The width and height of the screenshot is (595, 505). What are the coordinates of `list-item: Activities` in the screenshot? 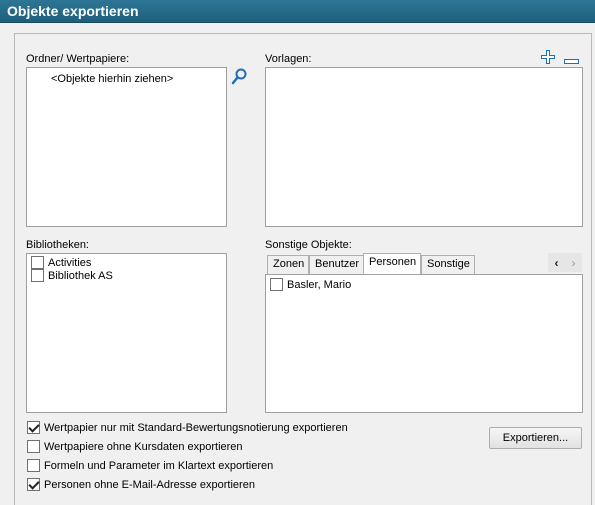 It's located at (61, 262).